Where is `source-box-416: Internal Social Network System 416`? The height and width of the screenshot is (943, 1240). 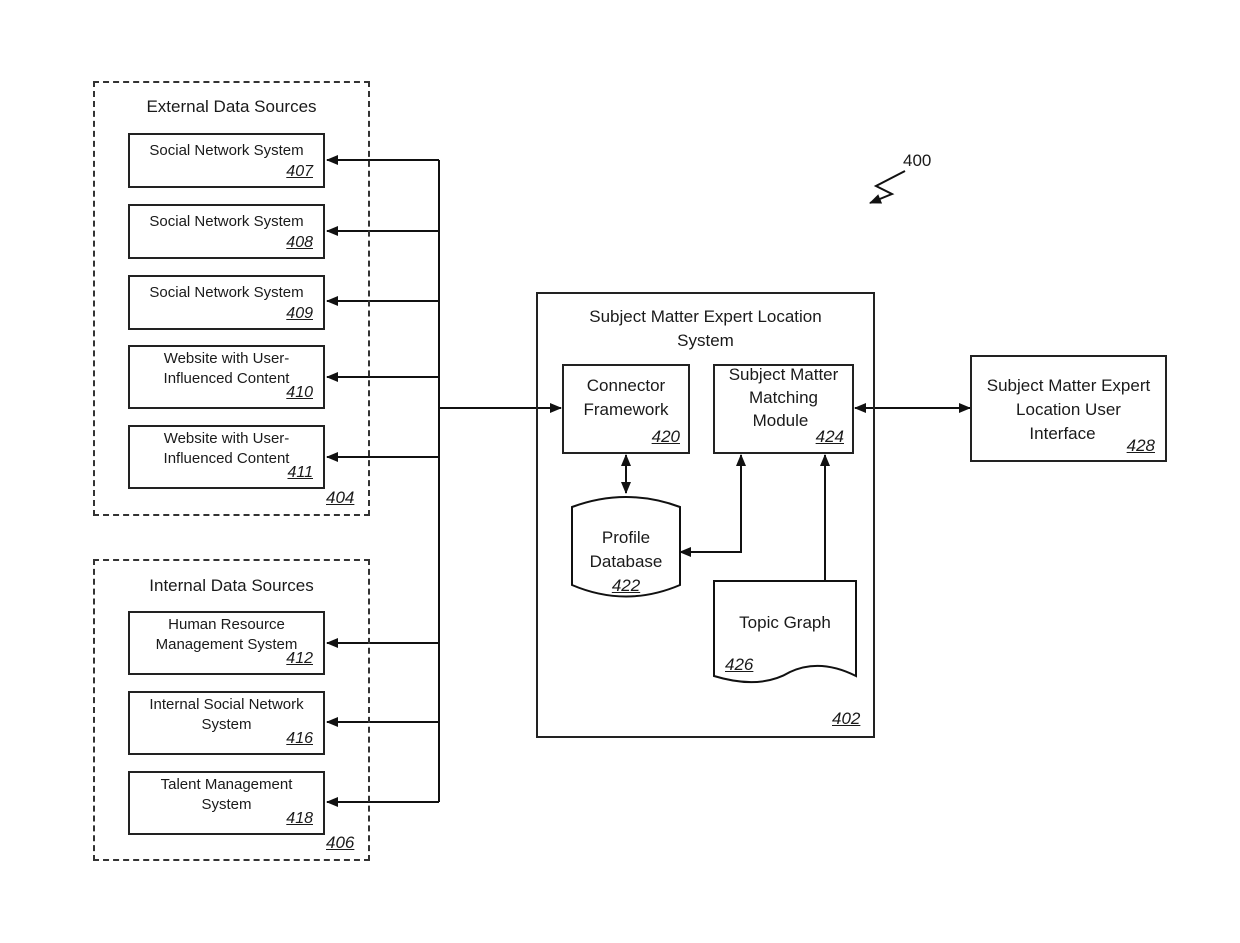
source-box-416: Internal Social Network System 416 is located at coordinates (226, 723).